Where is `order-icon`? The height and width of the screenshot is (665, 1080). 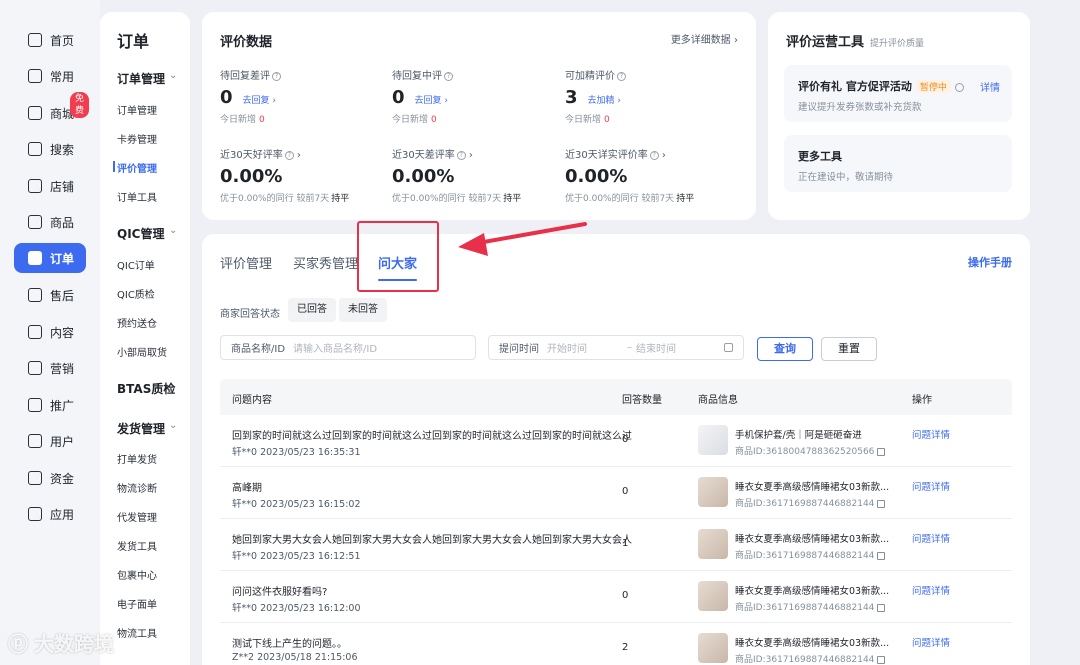 order-icon is located at coordinates (35, 258).